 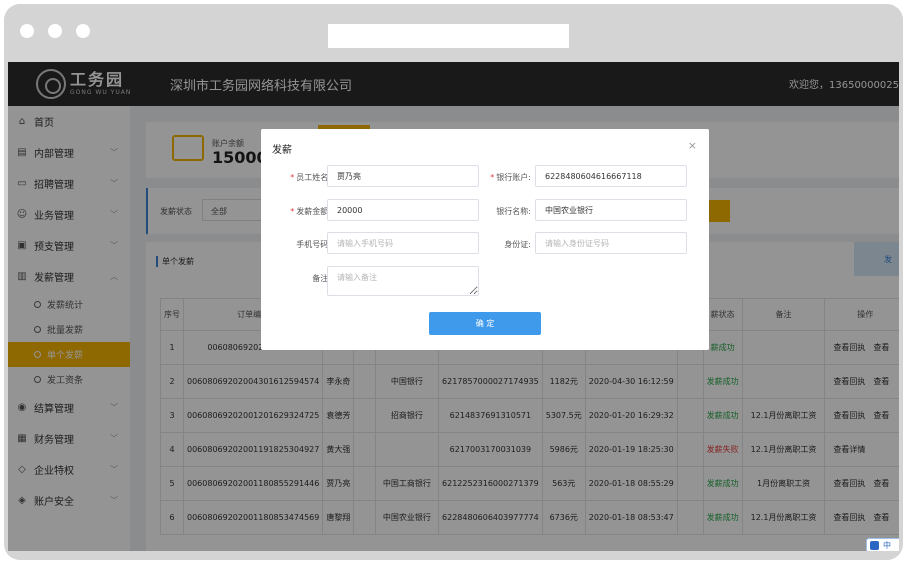 I want to click on window-controls, so click(x=55, y=31).